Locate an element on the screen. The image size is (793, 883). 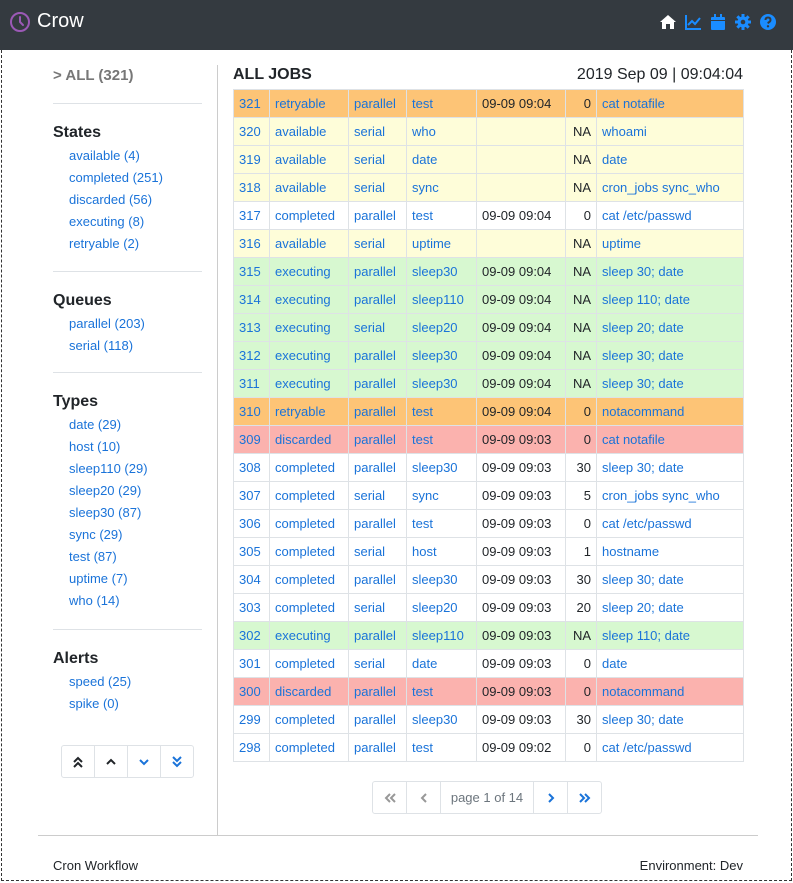
state-item-executing: executing (8) is located at coordinates (116, 222).